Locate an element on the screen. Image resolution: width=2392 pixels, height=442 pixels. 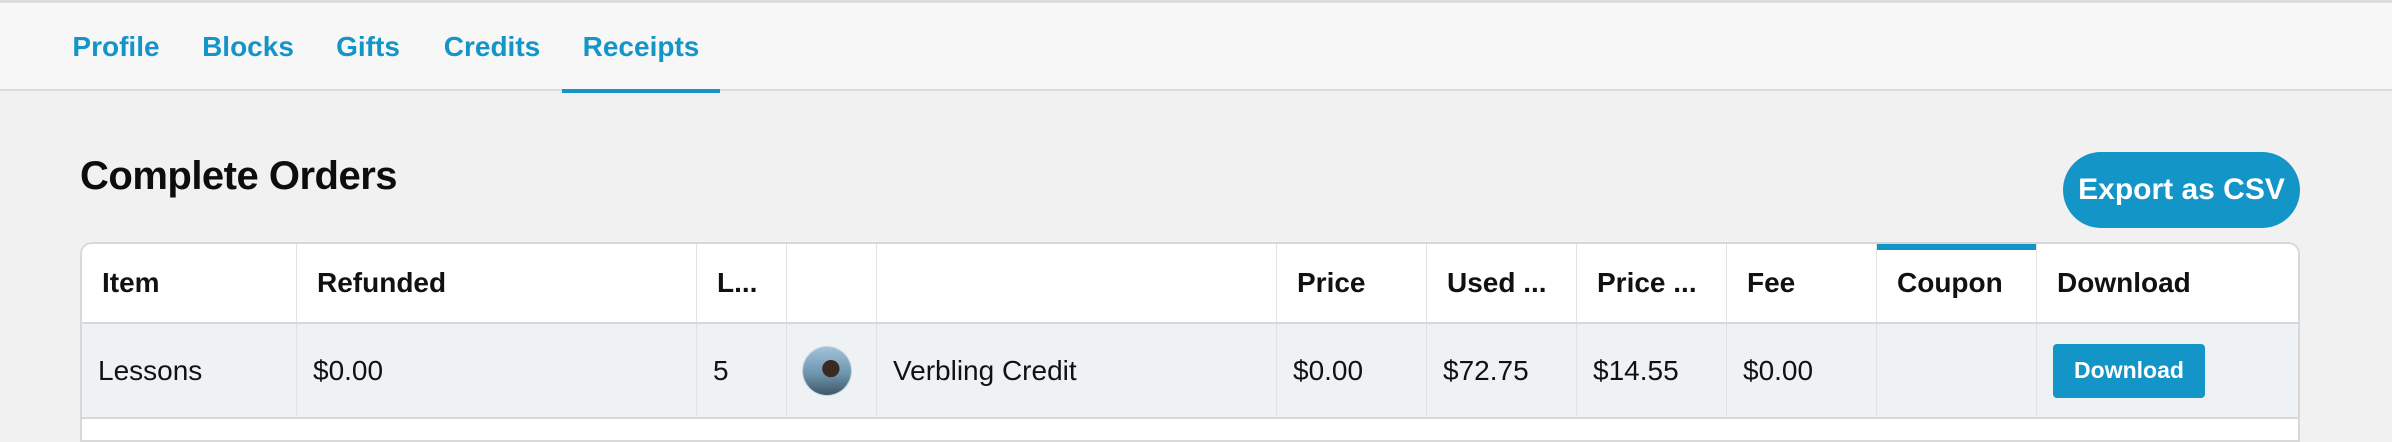
column-header-refunded: Refunded is located at coordinates (497, 283).